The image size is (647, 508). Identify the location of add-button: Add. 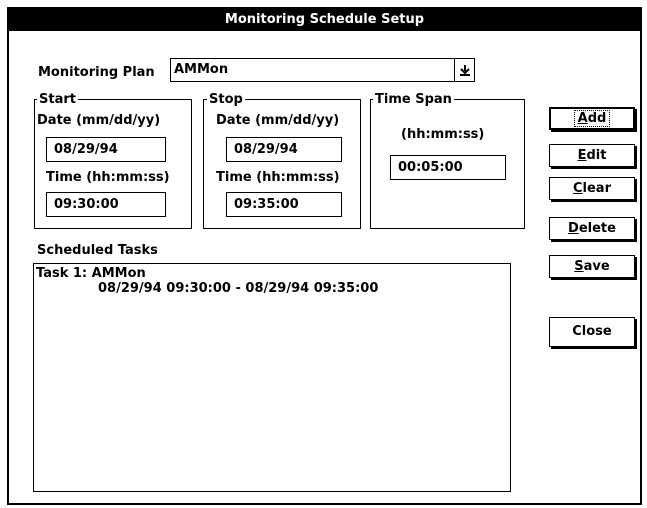
(592, 118).